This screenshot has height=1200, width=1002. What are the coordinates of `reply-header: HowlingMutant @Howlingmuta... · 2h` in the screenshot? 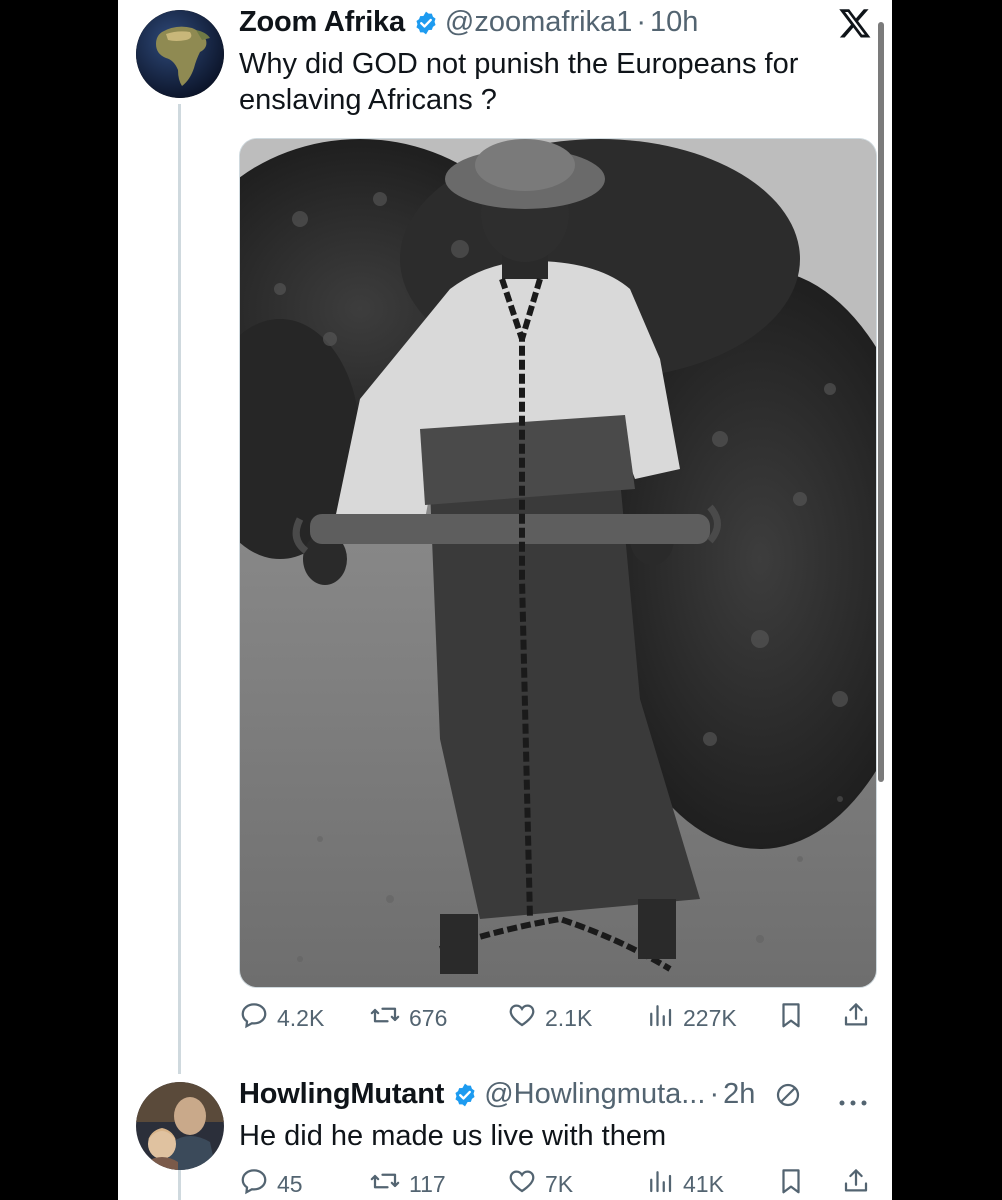 It's located at (521, 1094).